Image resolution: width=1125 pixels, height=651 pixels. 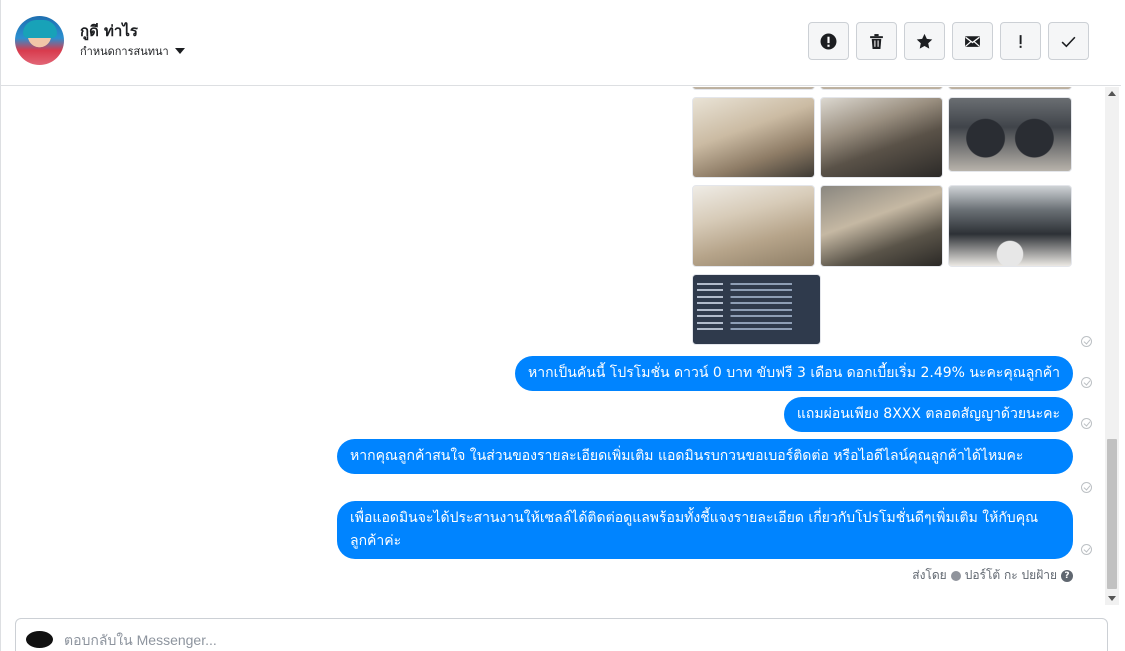 I want to click on sent-by-info: ส่งโดย ปอร์โต้ กะ ปยฝ้าย ?, so click(x=992, y=575).